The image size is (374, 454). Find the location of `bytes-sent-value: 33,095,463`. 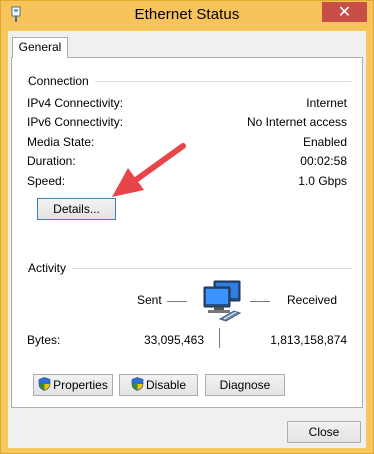

bytes-sent-value: 33,095,463 is located at coordinates (173, 340).